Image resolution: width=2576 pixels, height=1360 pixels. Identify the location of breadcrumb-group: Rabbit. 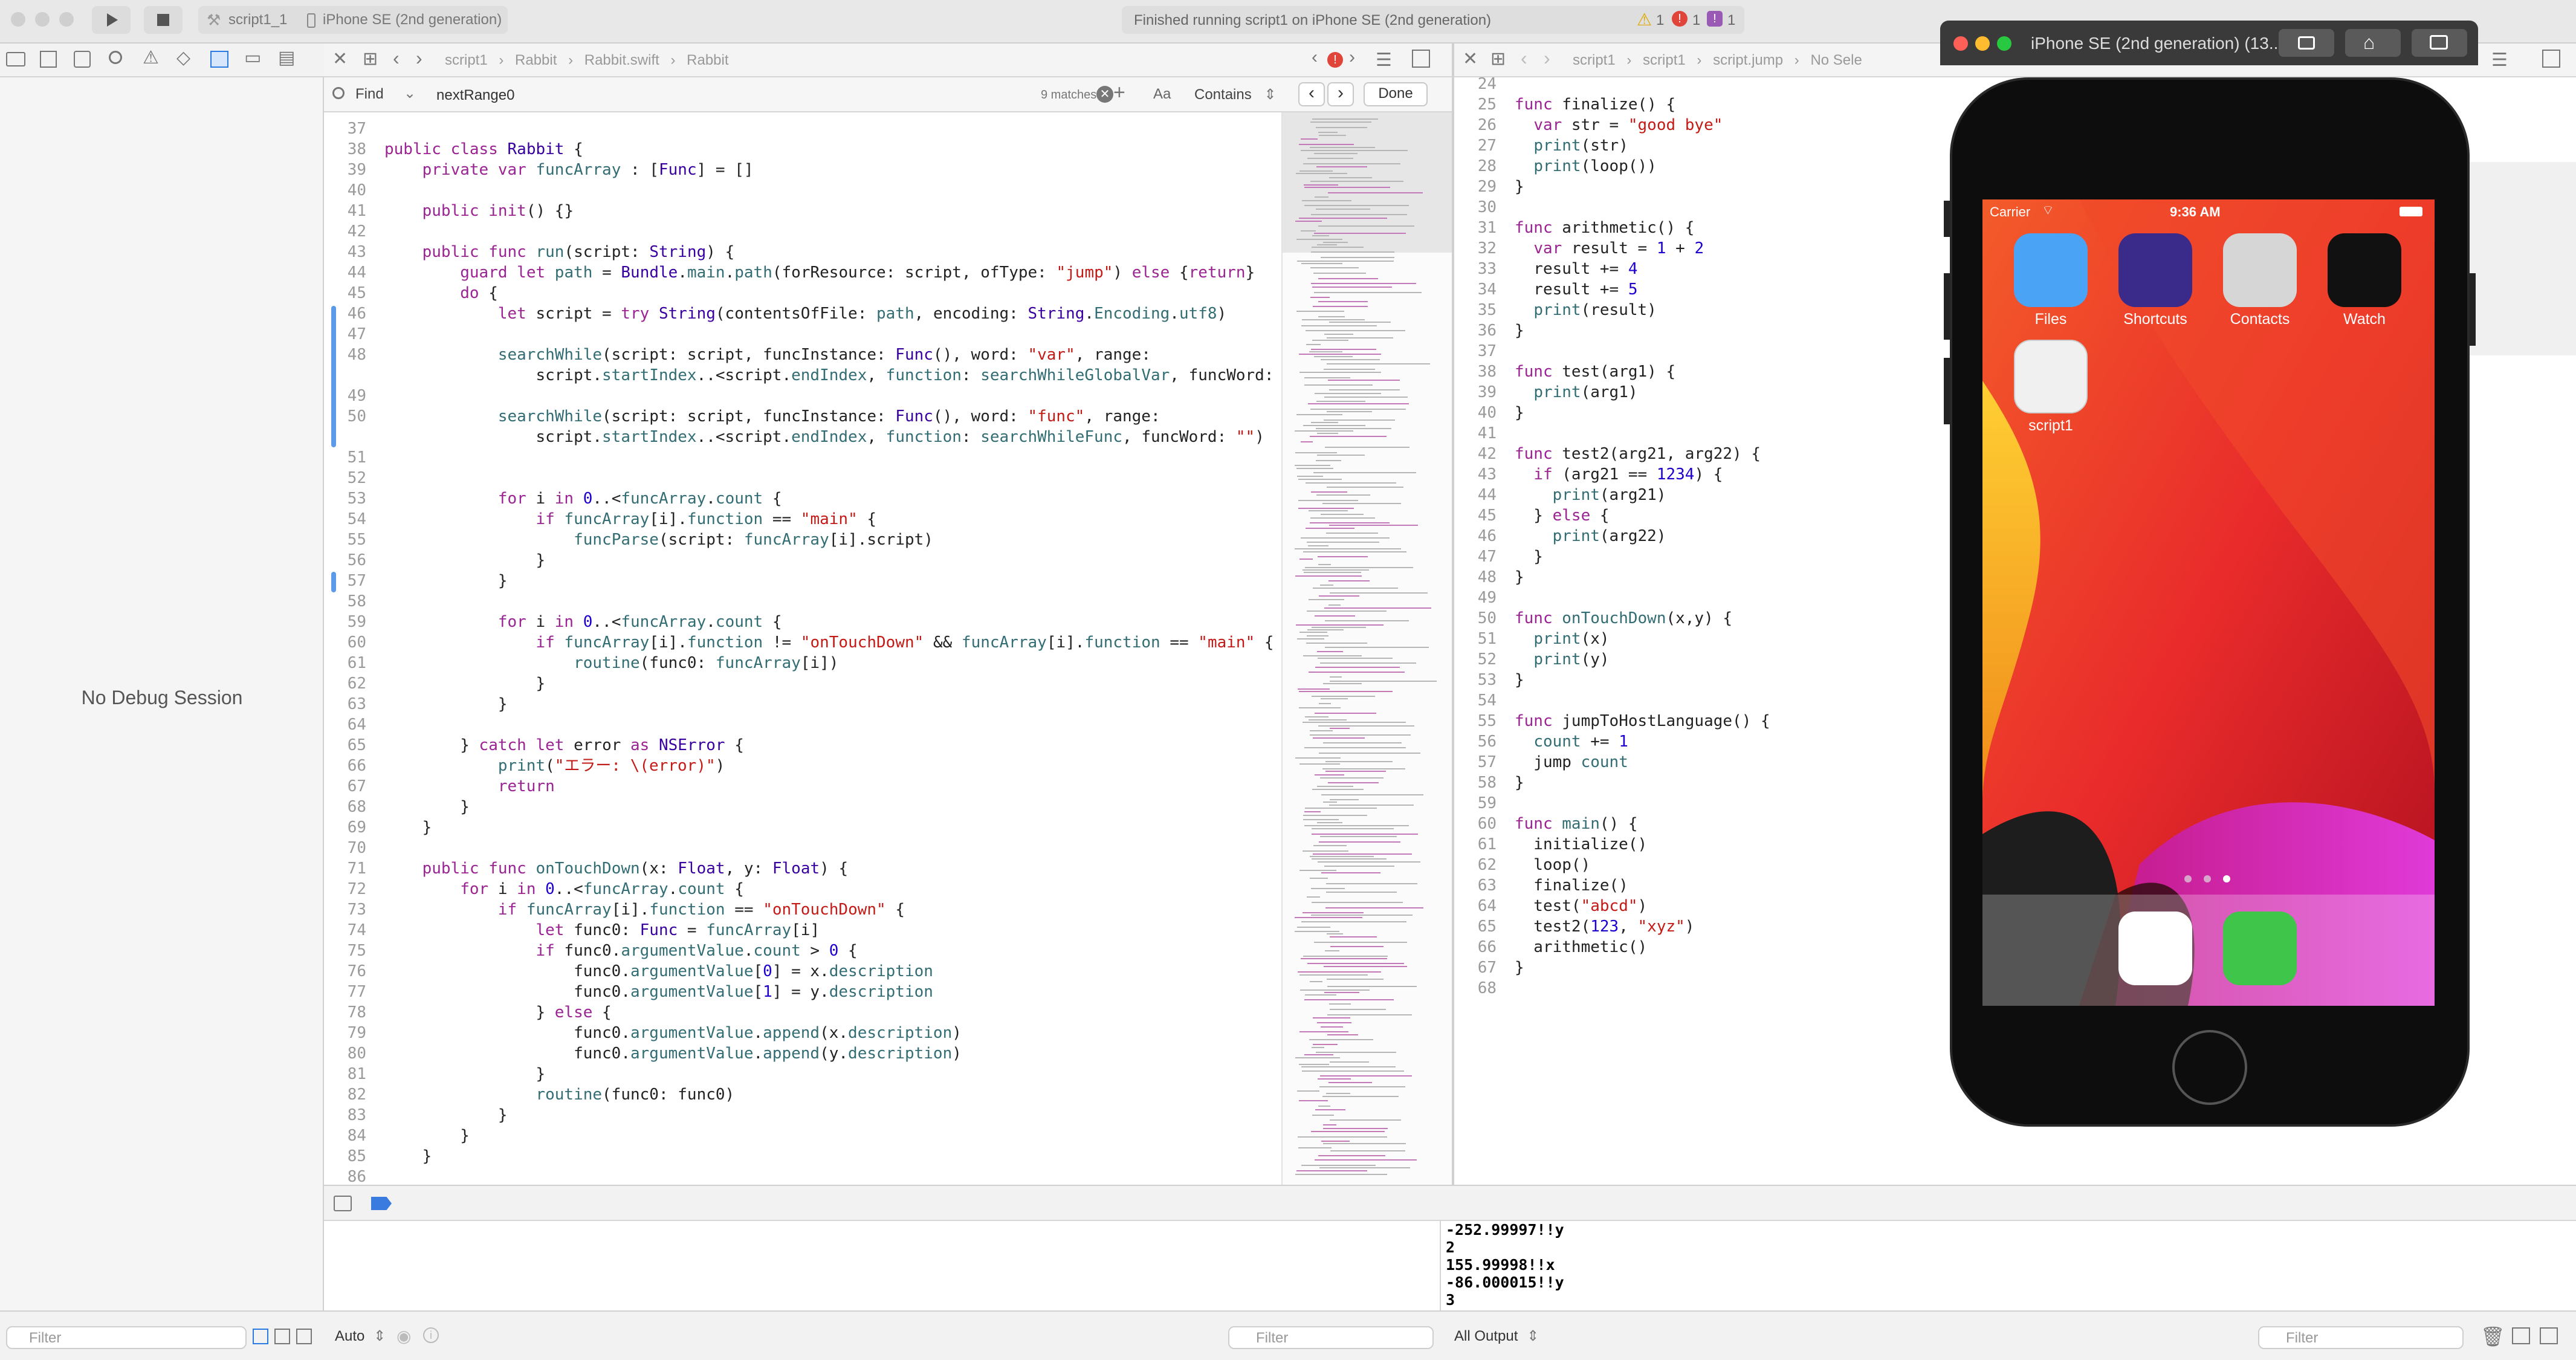
(536, 60).